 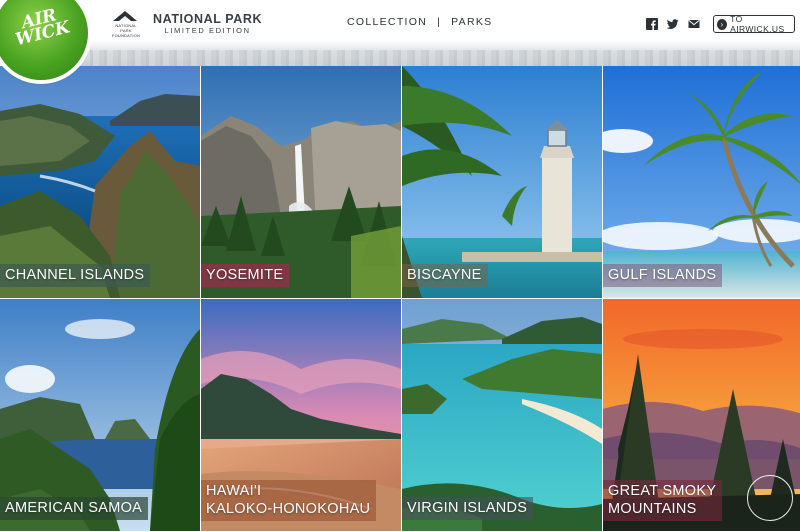 What do you see at coordinates (757, 24) in the screenshot?
I see `to-airwick-label: TO AIRWICK.US` at bounding box center [757, 24].